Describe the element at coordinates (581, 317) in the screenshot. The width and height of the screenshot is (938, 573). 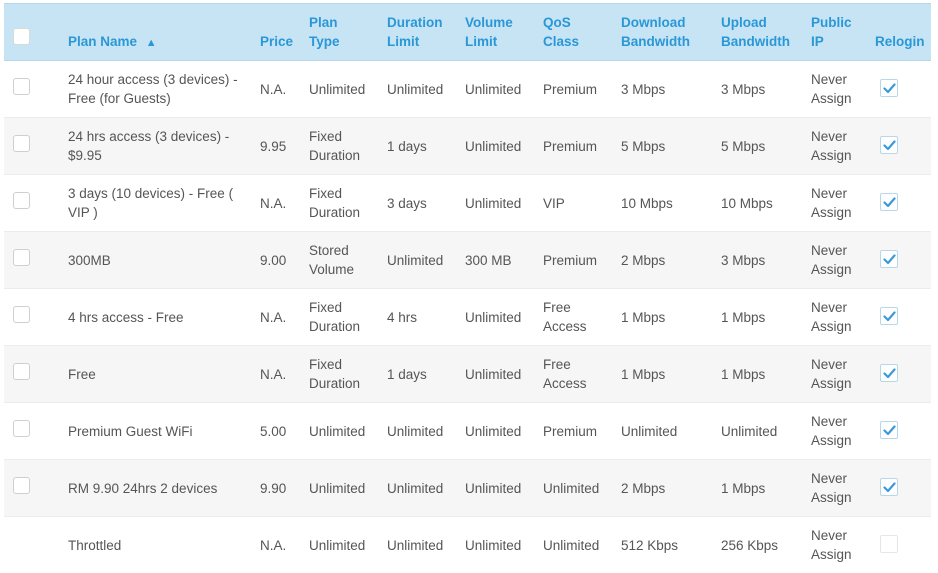
I see `qos-class-cell: Free Access` at that location.